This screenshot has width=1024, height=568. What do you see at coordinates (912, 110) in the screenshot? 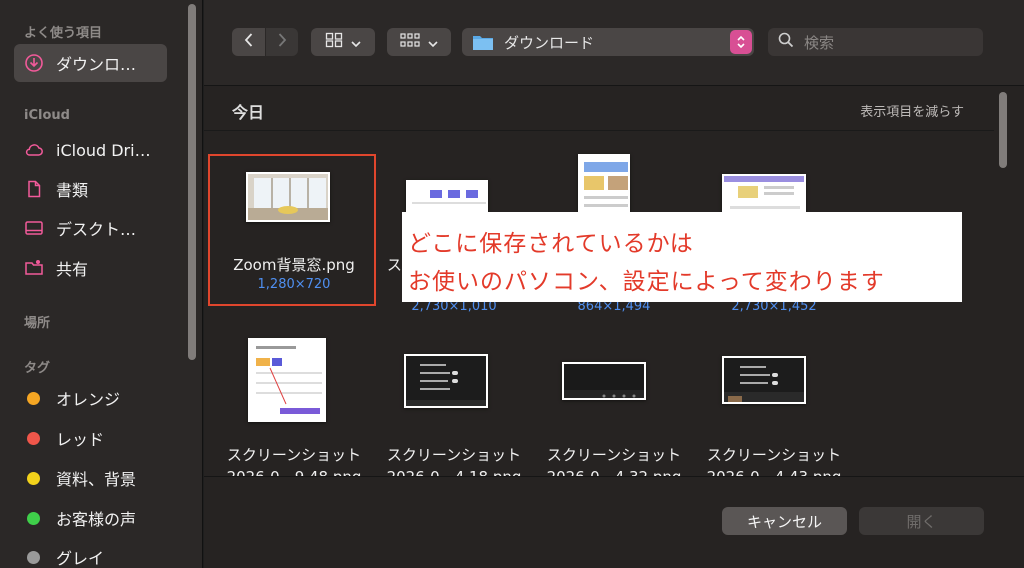
I see `show-less-button: 表示項目を減らす` at bounding box center [912, 110].